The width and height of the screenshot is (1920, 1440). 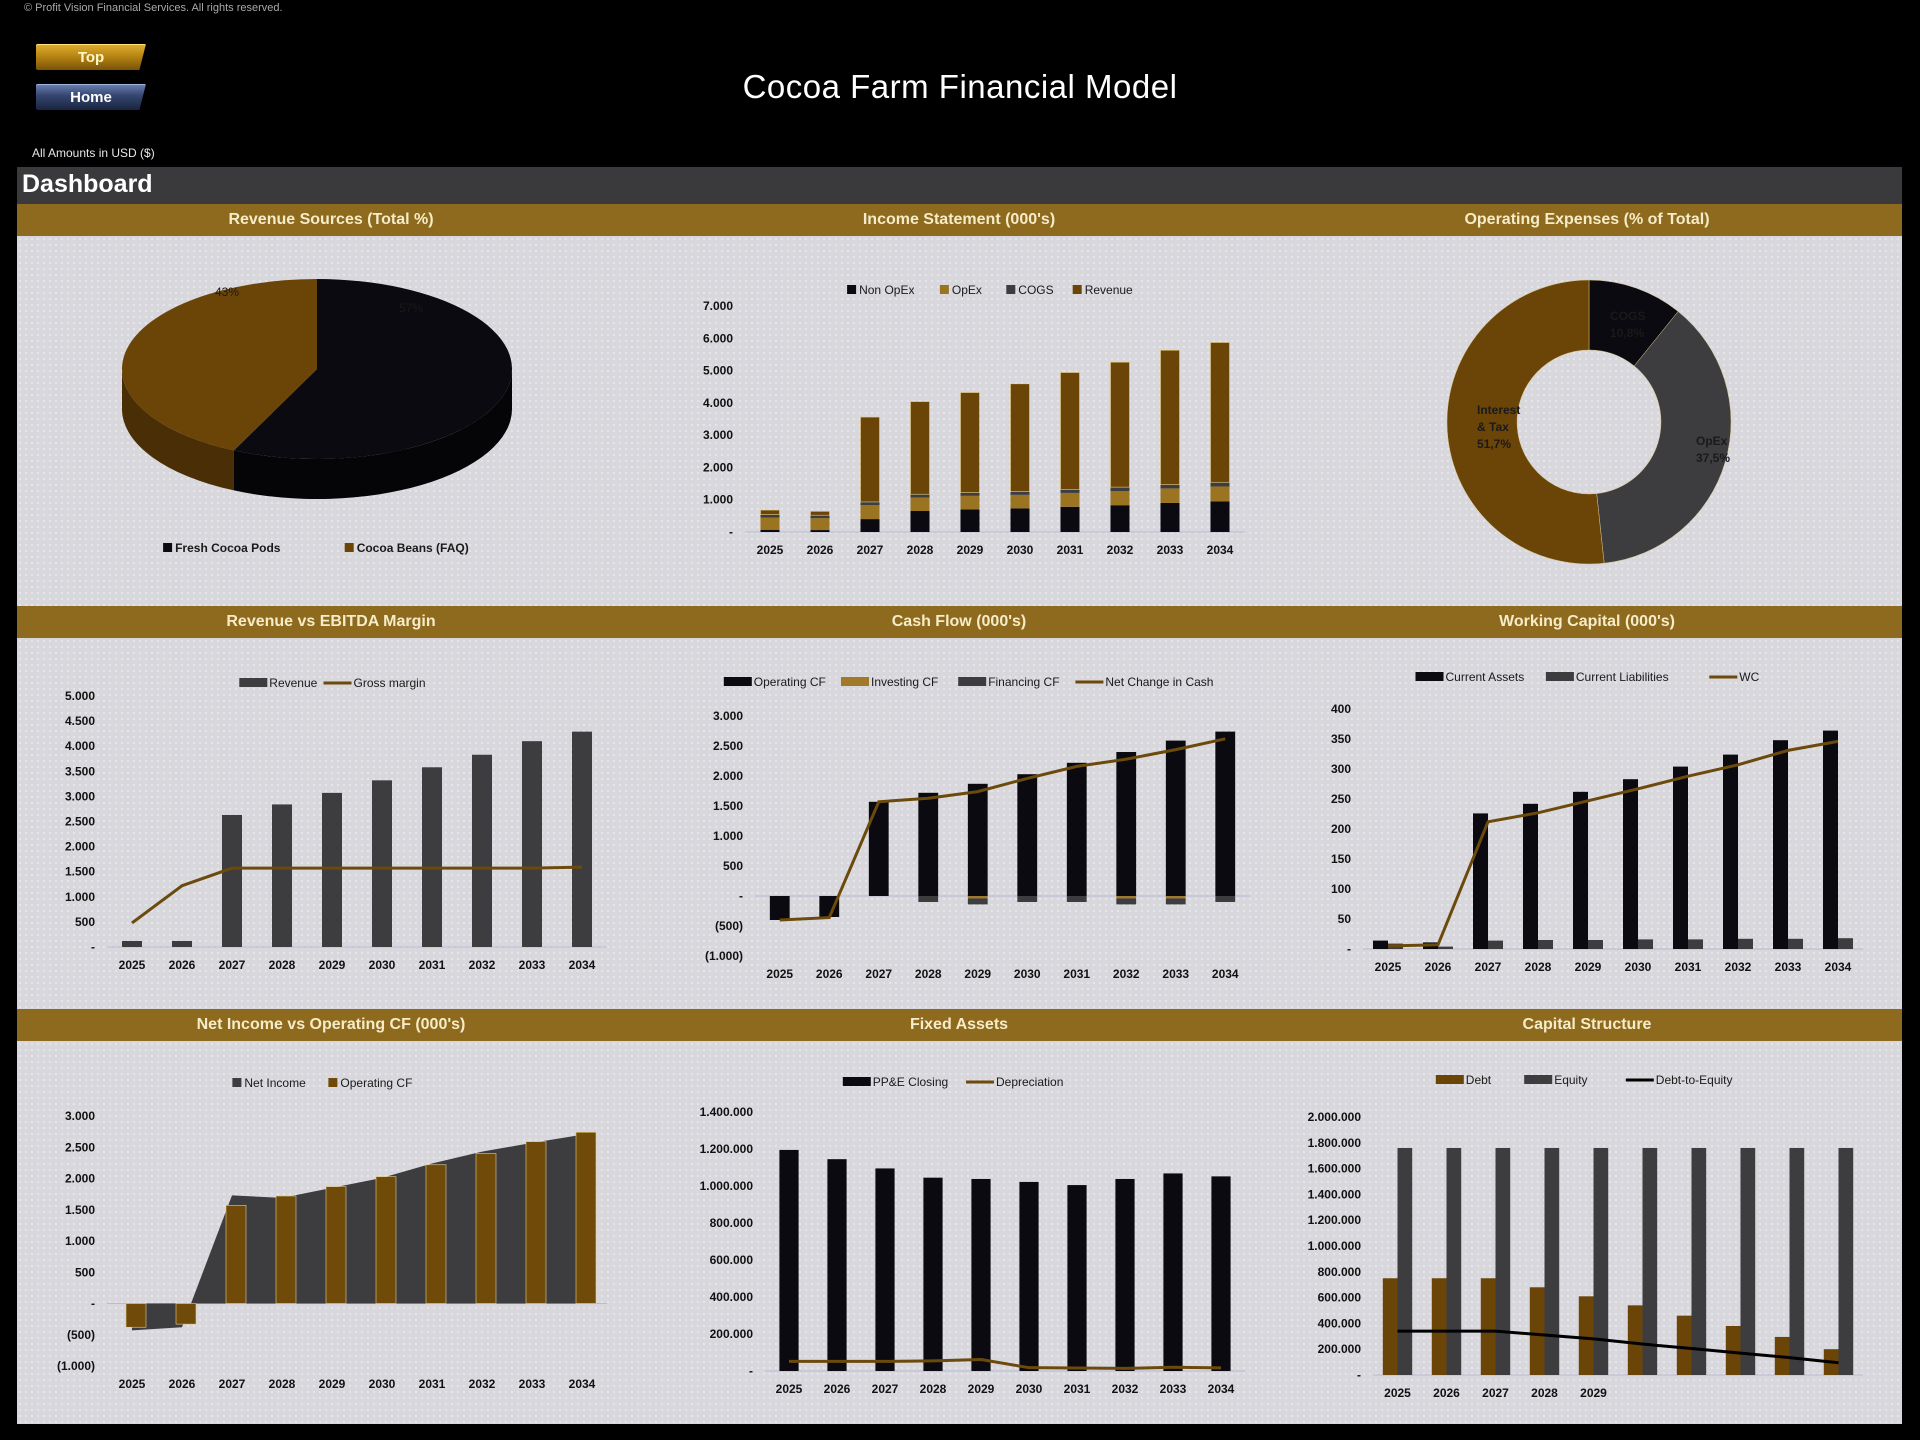 What do you see at coordinates (1589, 422) in the screenshot?
I see `operating-expenses-svg: COGS 10,8% OpEx 37,5% Interest & Tax 51,7%` at bounding box center [1589, 422].